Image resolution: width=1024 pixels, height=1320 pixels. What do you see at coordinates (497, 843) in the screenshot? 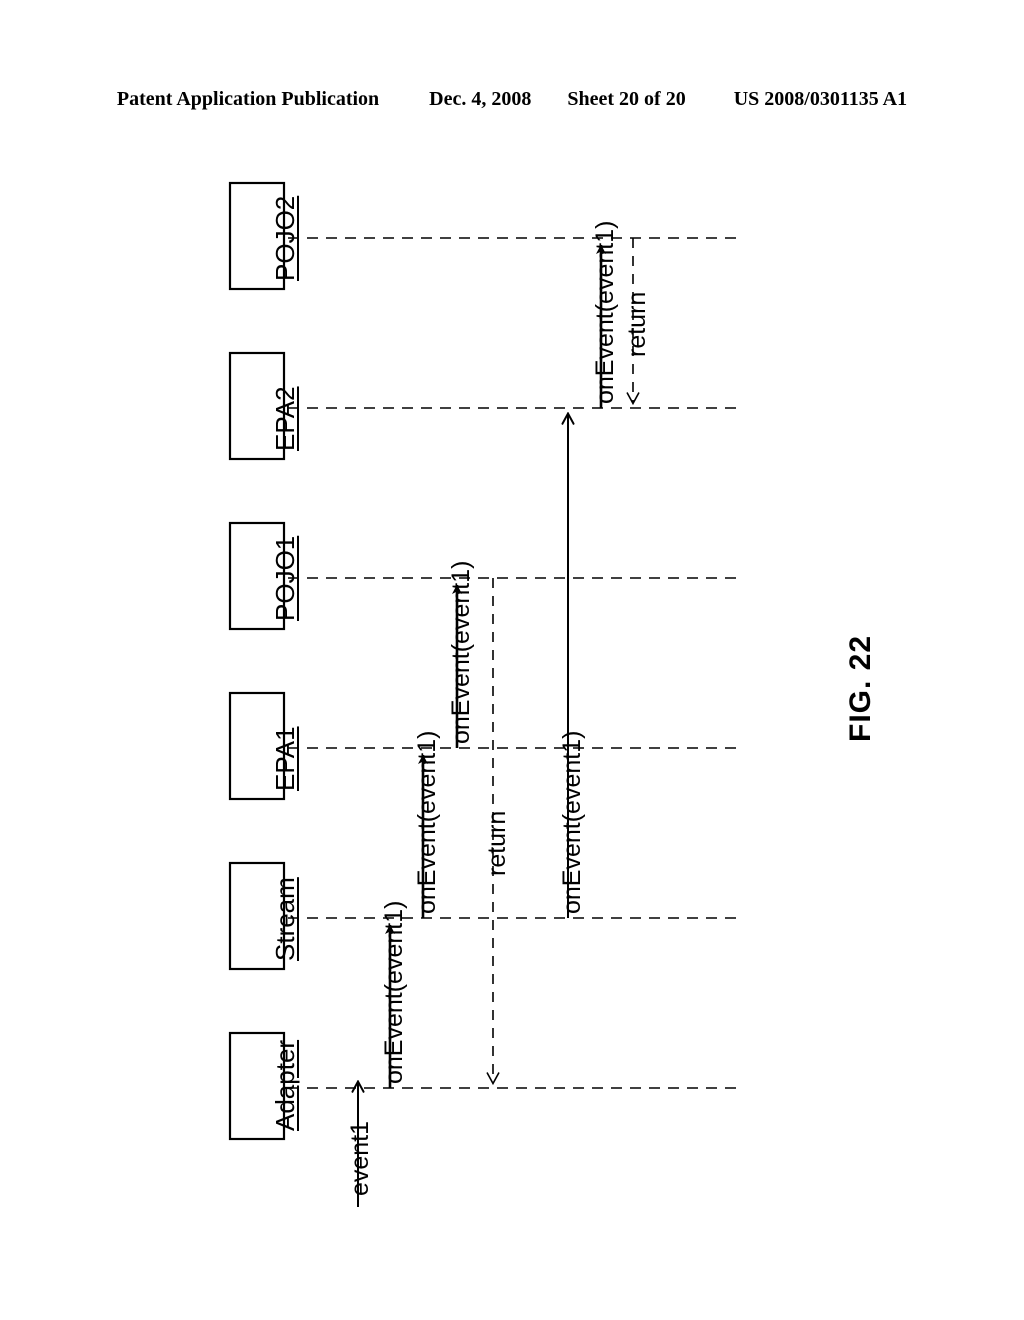
I see `message-label-return-pojo1-to-adapter: return` at bounding box center [497, 843].